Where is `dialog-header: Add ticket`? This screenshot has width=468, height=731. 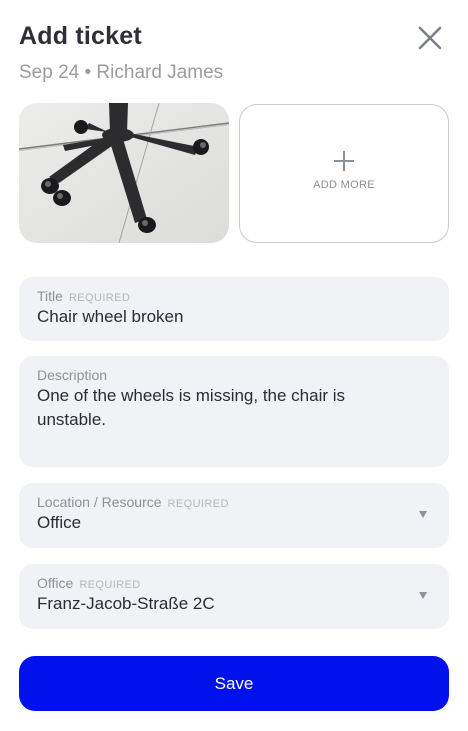
dialog-header: Add ticket is located at coordinates (234, 36).